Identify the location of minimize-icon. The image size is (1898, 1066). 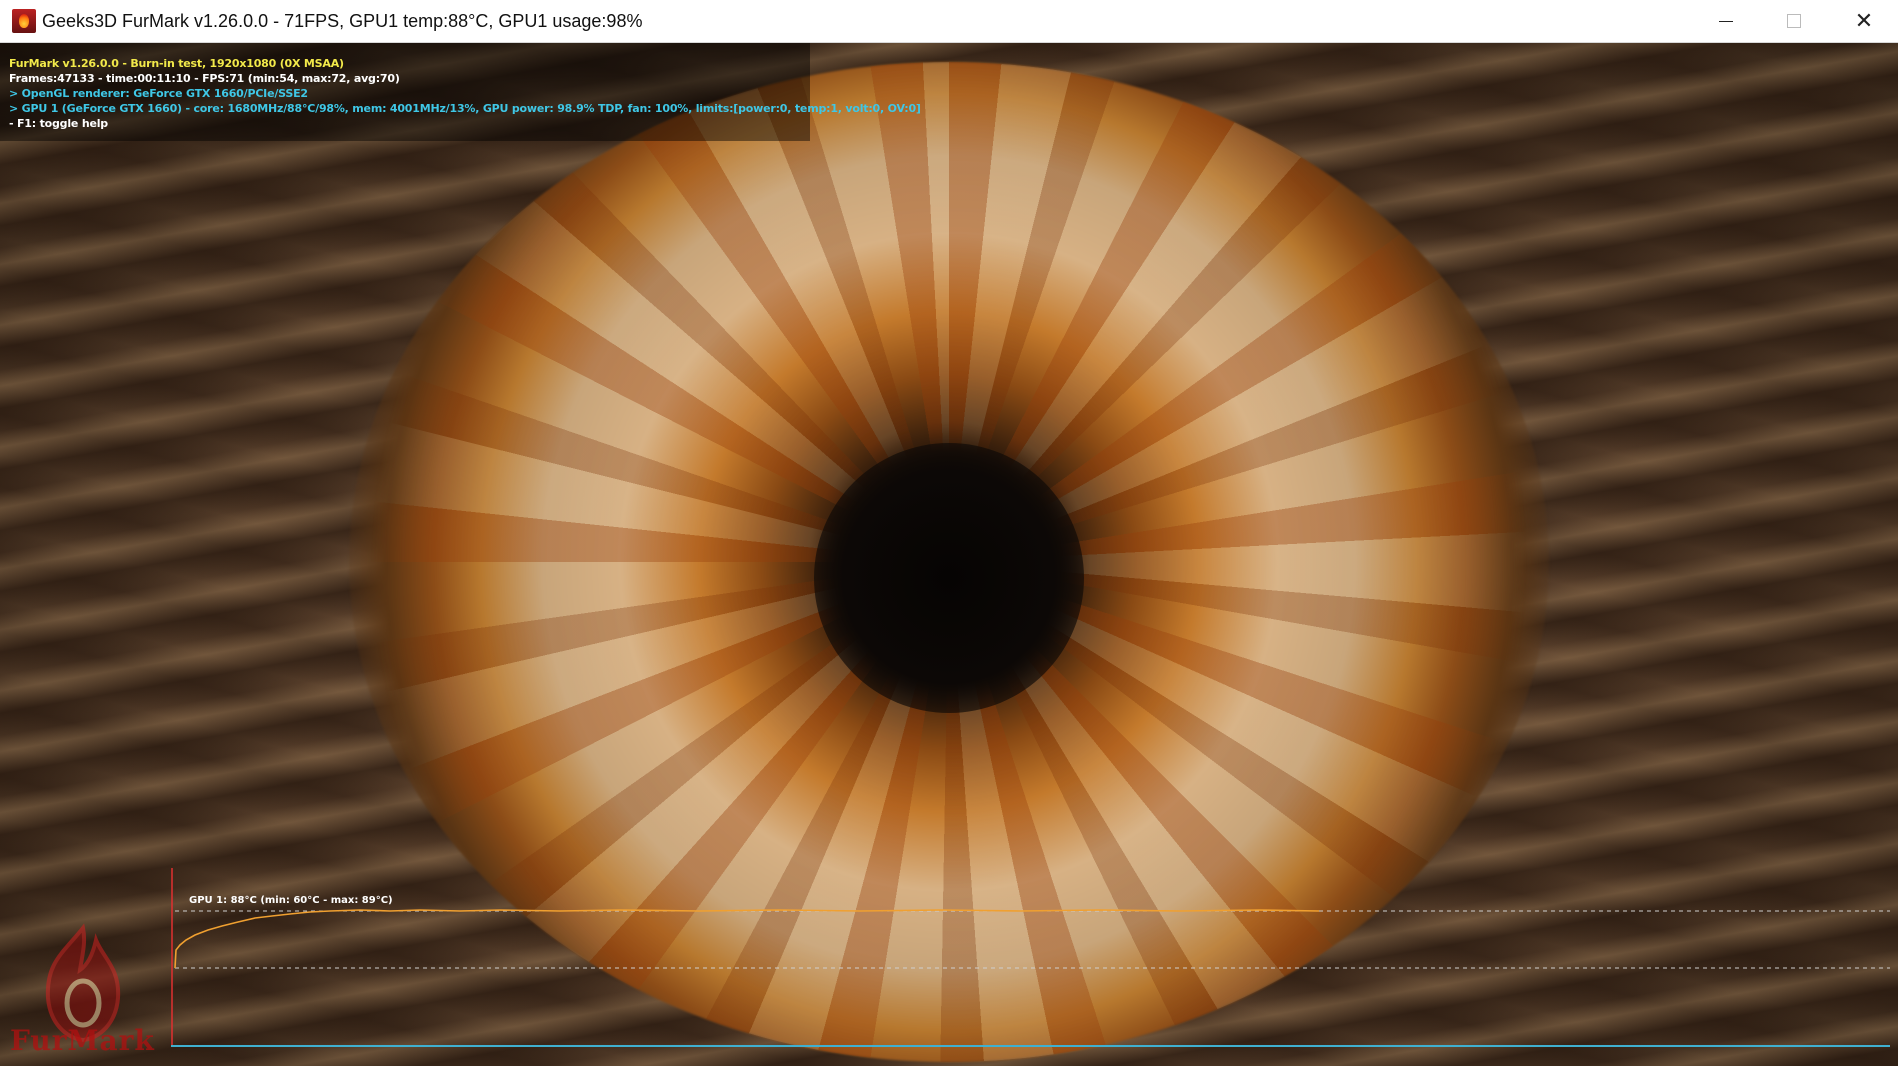
(1726, 21).